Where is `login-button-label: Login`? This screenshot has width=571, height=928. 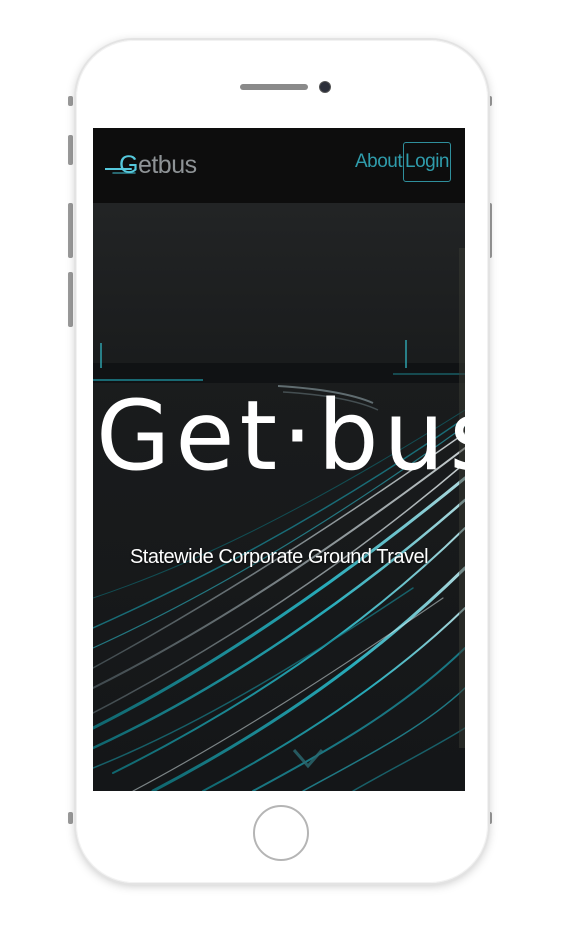
login-button-label: Login is located at coordinates (427, 161).